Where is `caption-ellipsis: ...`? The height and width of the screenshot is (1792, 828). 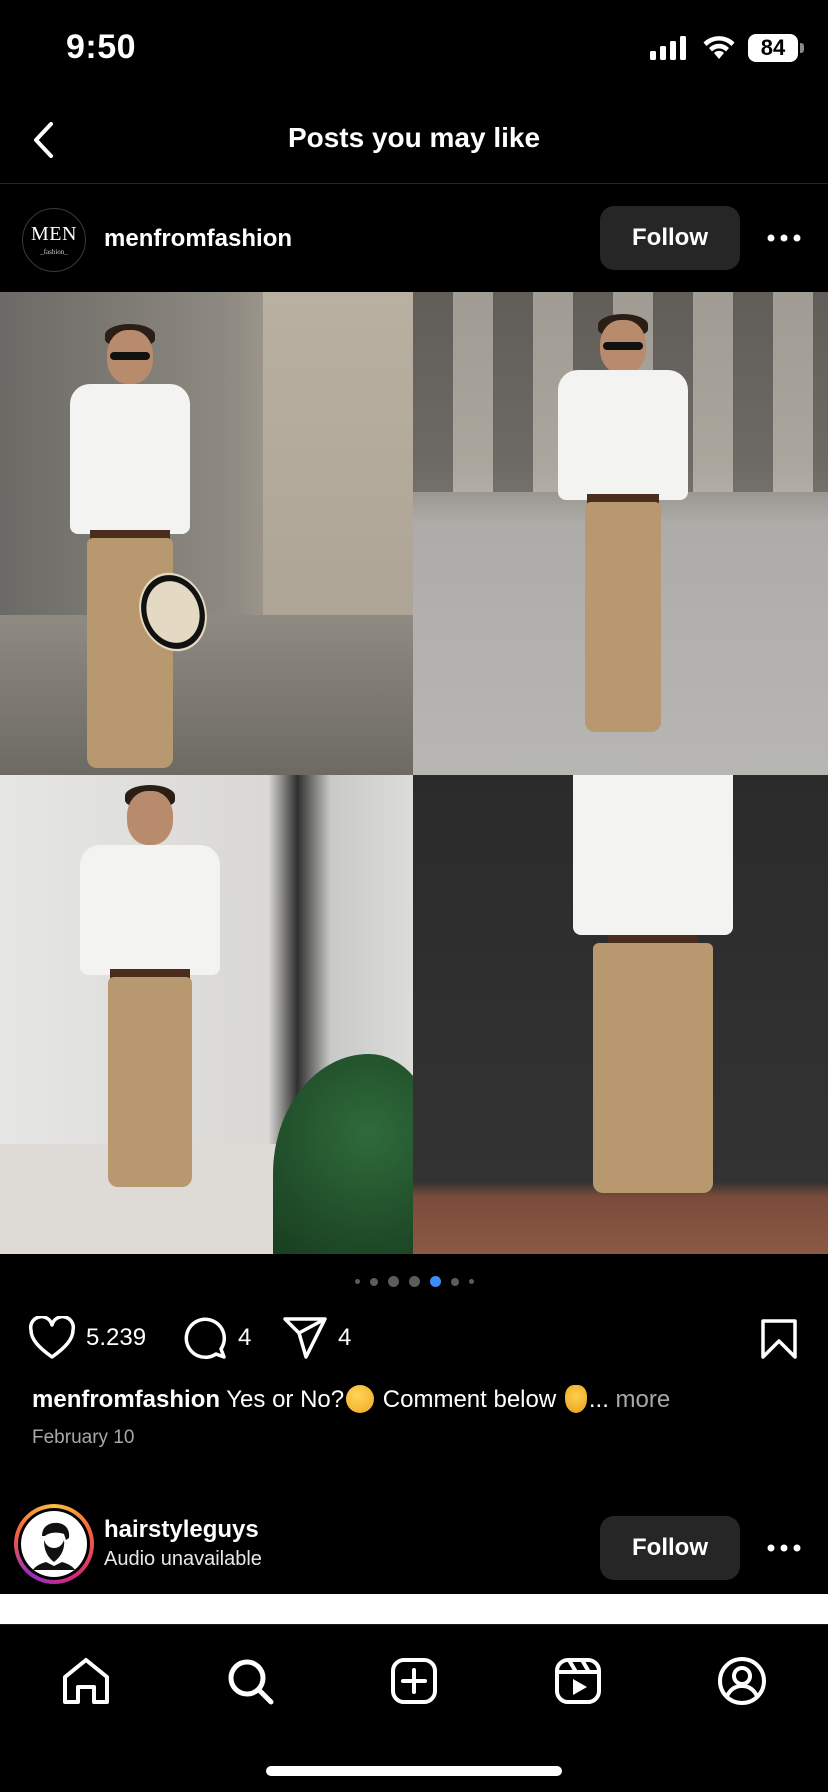
caption-ellipsis: ... is located at coordinates (602, 1399).